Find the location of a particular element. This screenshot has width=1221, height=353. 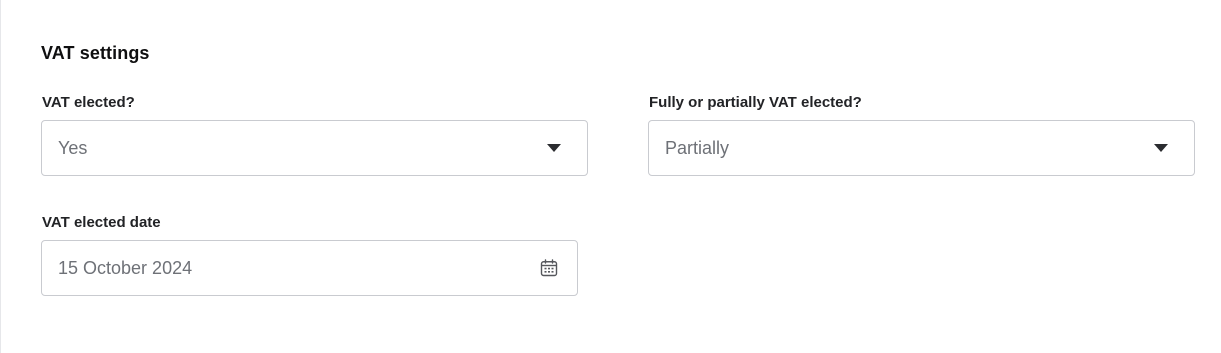

vat-elected-date-value: 15 October 2024 is located at coordinates (125, 267).